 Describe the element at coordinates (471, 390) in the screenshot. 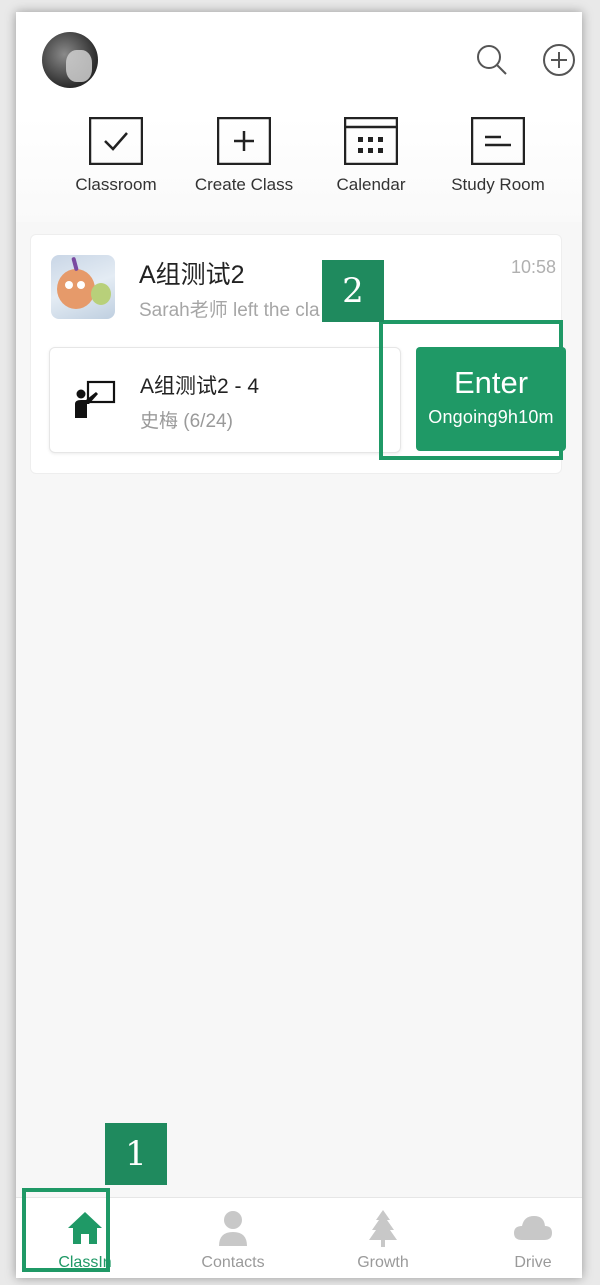

I see `enter-highlight-box` at that location.